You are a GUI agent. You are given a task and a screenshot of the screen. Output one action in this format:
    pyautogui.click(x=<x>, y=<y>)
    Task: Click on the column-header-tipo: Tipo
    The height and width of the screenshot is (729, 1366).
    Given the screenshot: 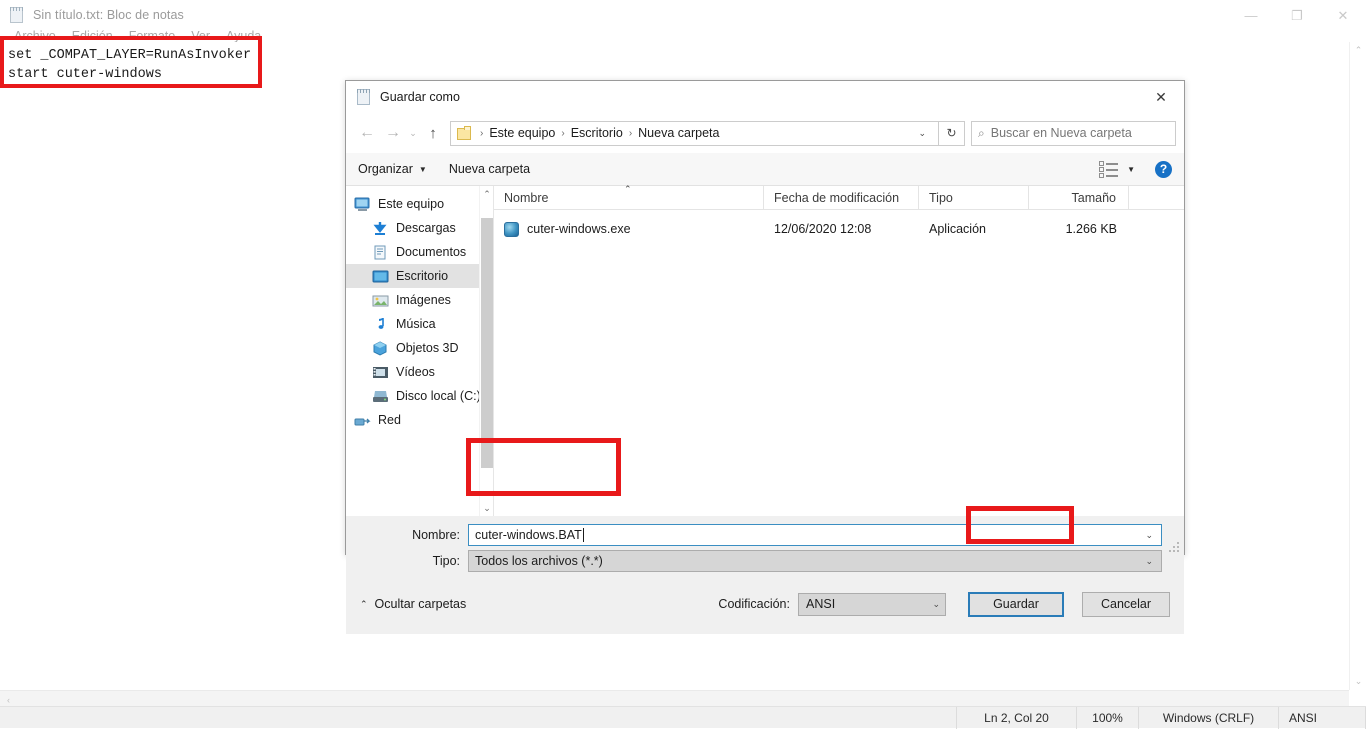 What is the action you would take?
    pyautogui.click(x=974, y=197)
    